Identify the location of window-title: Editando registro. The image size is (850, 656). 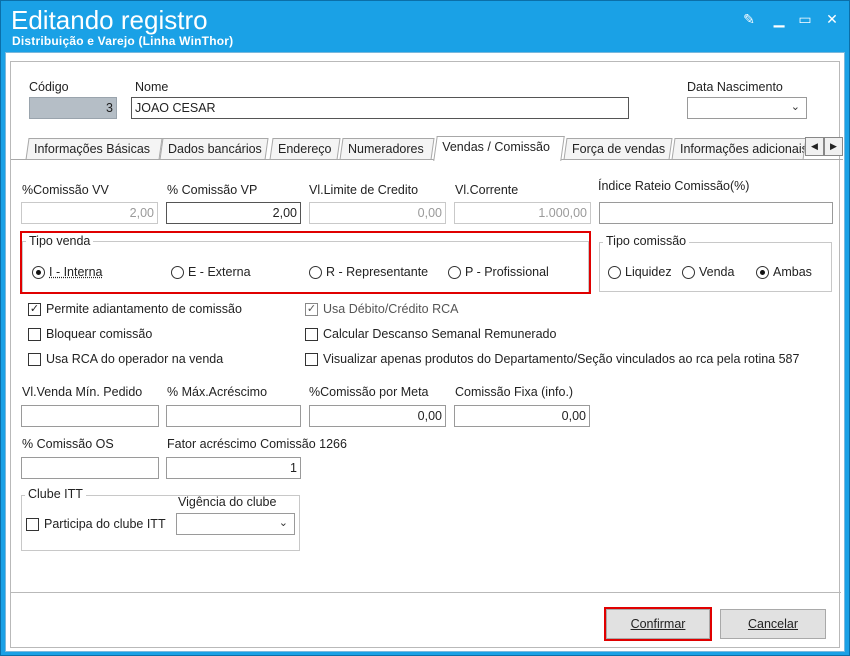
(109, 20).